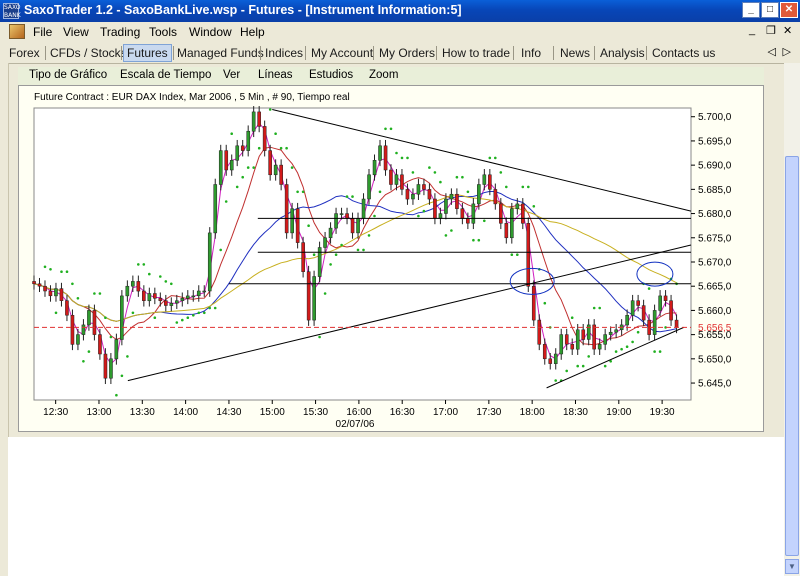  I want to click on lines-menu: Líneas, so click(275, 75).